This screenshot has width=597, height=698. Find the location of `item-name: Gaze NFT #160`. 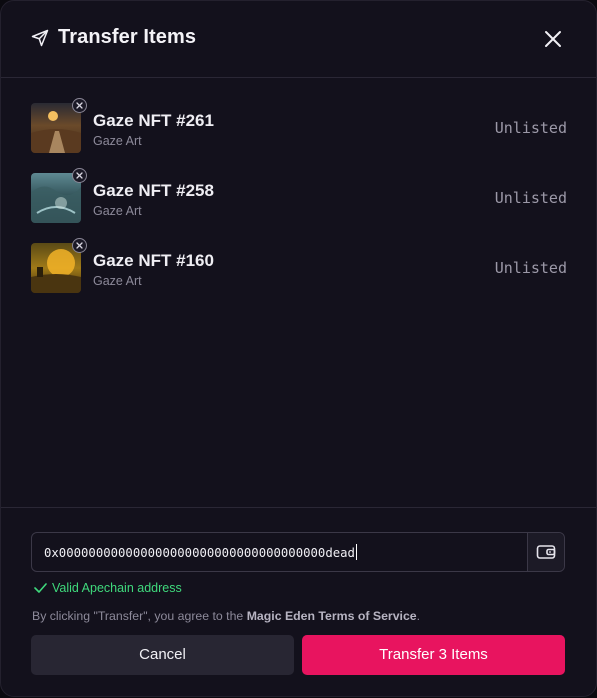

item-name: Gaze NFT #160 is located at coordinates (153, 260).